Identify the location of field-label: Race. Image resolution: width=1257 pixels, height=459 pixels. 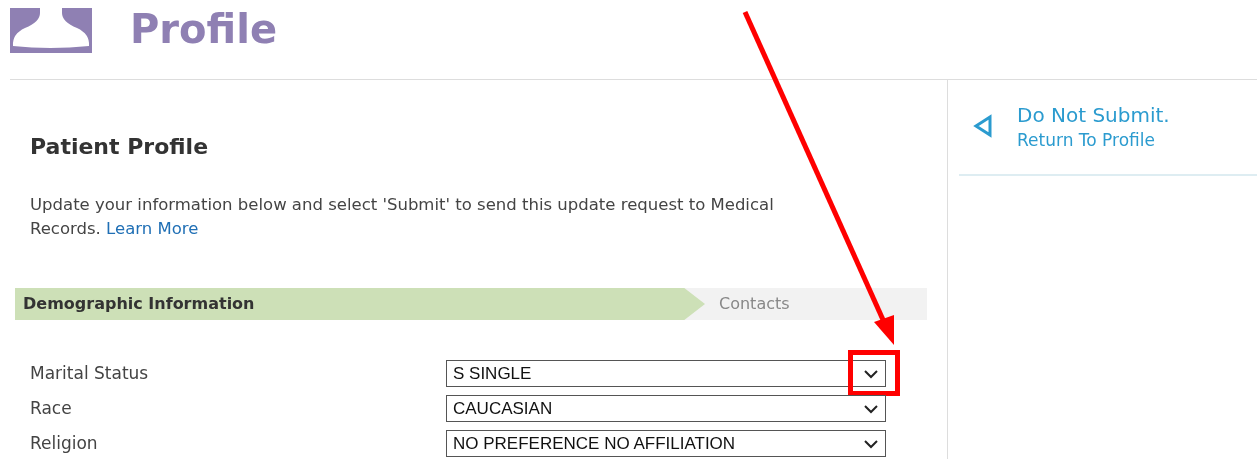
(51, 408).